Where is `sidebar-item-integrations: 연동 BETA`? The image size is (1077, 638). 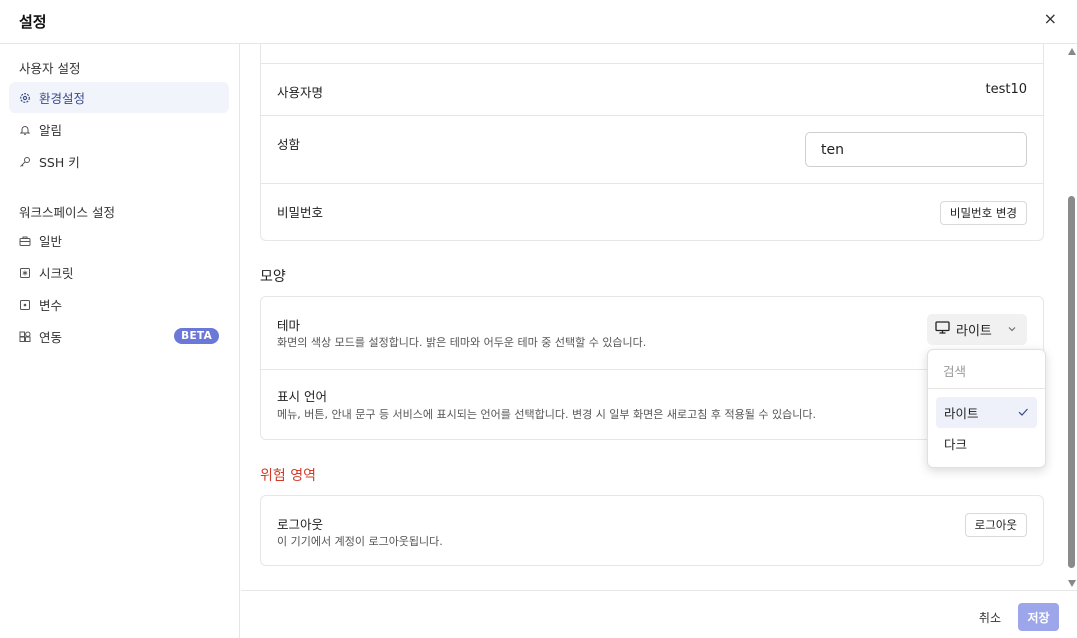 sidebar-item-integrations: 연동 BETA is located at coordinates (119, 336).